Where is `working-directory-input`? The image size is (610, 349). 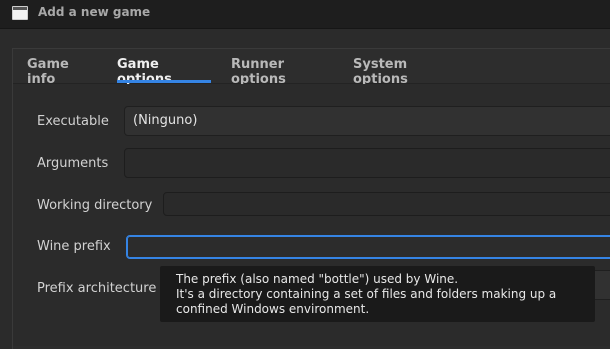 working-directory-input is located at coordinates (386, 204).